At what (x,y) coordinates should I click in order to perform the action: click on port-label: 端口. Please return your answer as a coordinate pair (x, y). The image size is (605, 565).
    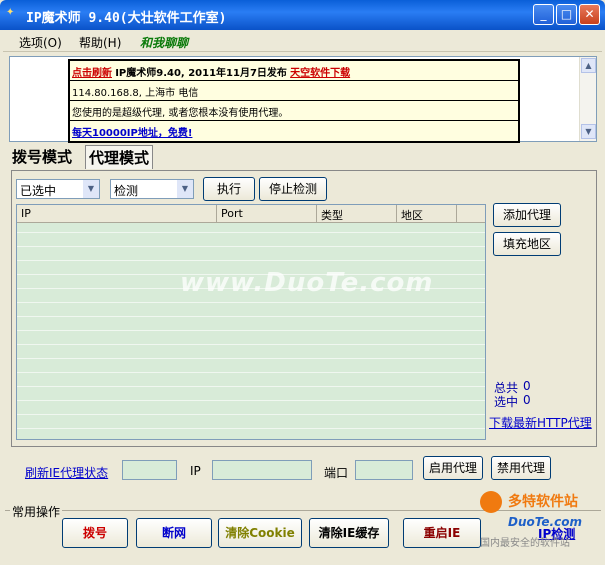
    Looking at the image, I should click on (336, 473).